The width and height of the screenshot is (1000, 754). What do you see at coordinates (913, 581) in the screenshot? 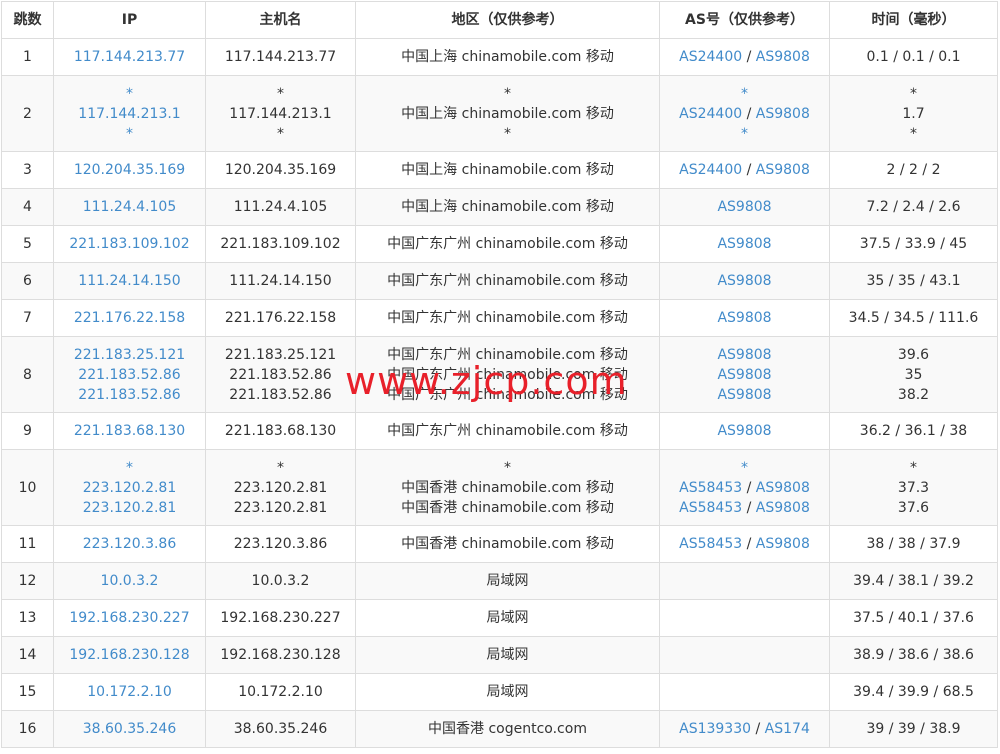
I see `time-cell: 39.4 / 38.1 / 39.2` at bounding box center [913, 581].